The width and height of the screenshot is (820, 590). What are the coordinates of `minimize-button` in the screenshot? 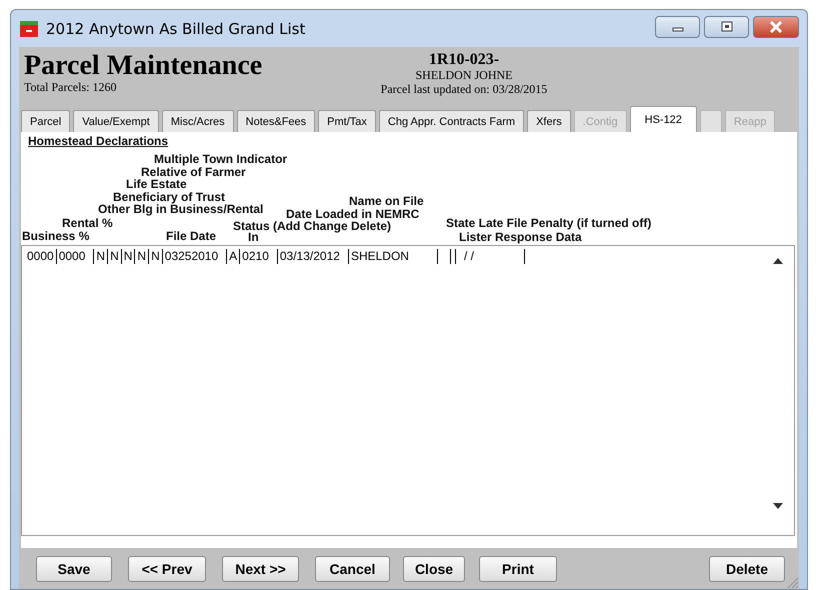 It's located at (677, 27).